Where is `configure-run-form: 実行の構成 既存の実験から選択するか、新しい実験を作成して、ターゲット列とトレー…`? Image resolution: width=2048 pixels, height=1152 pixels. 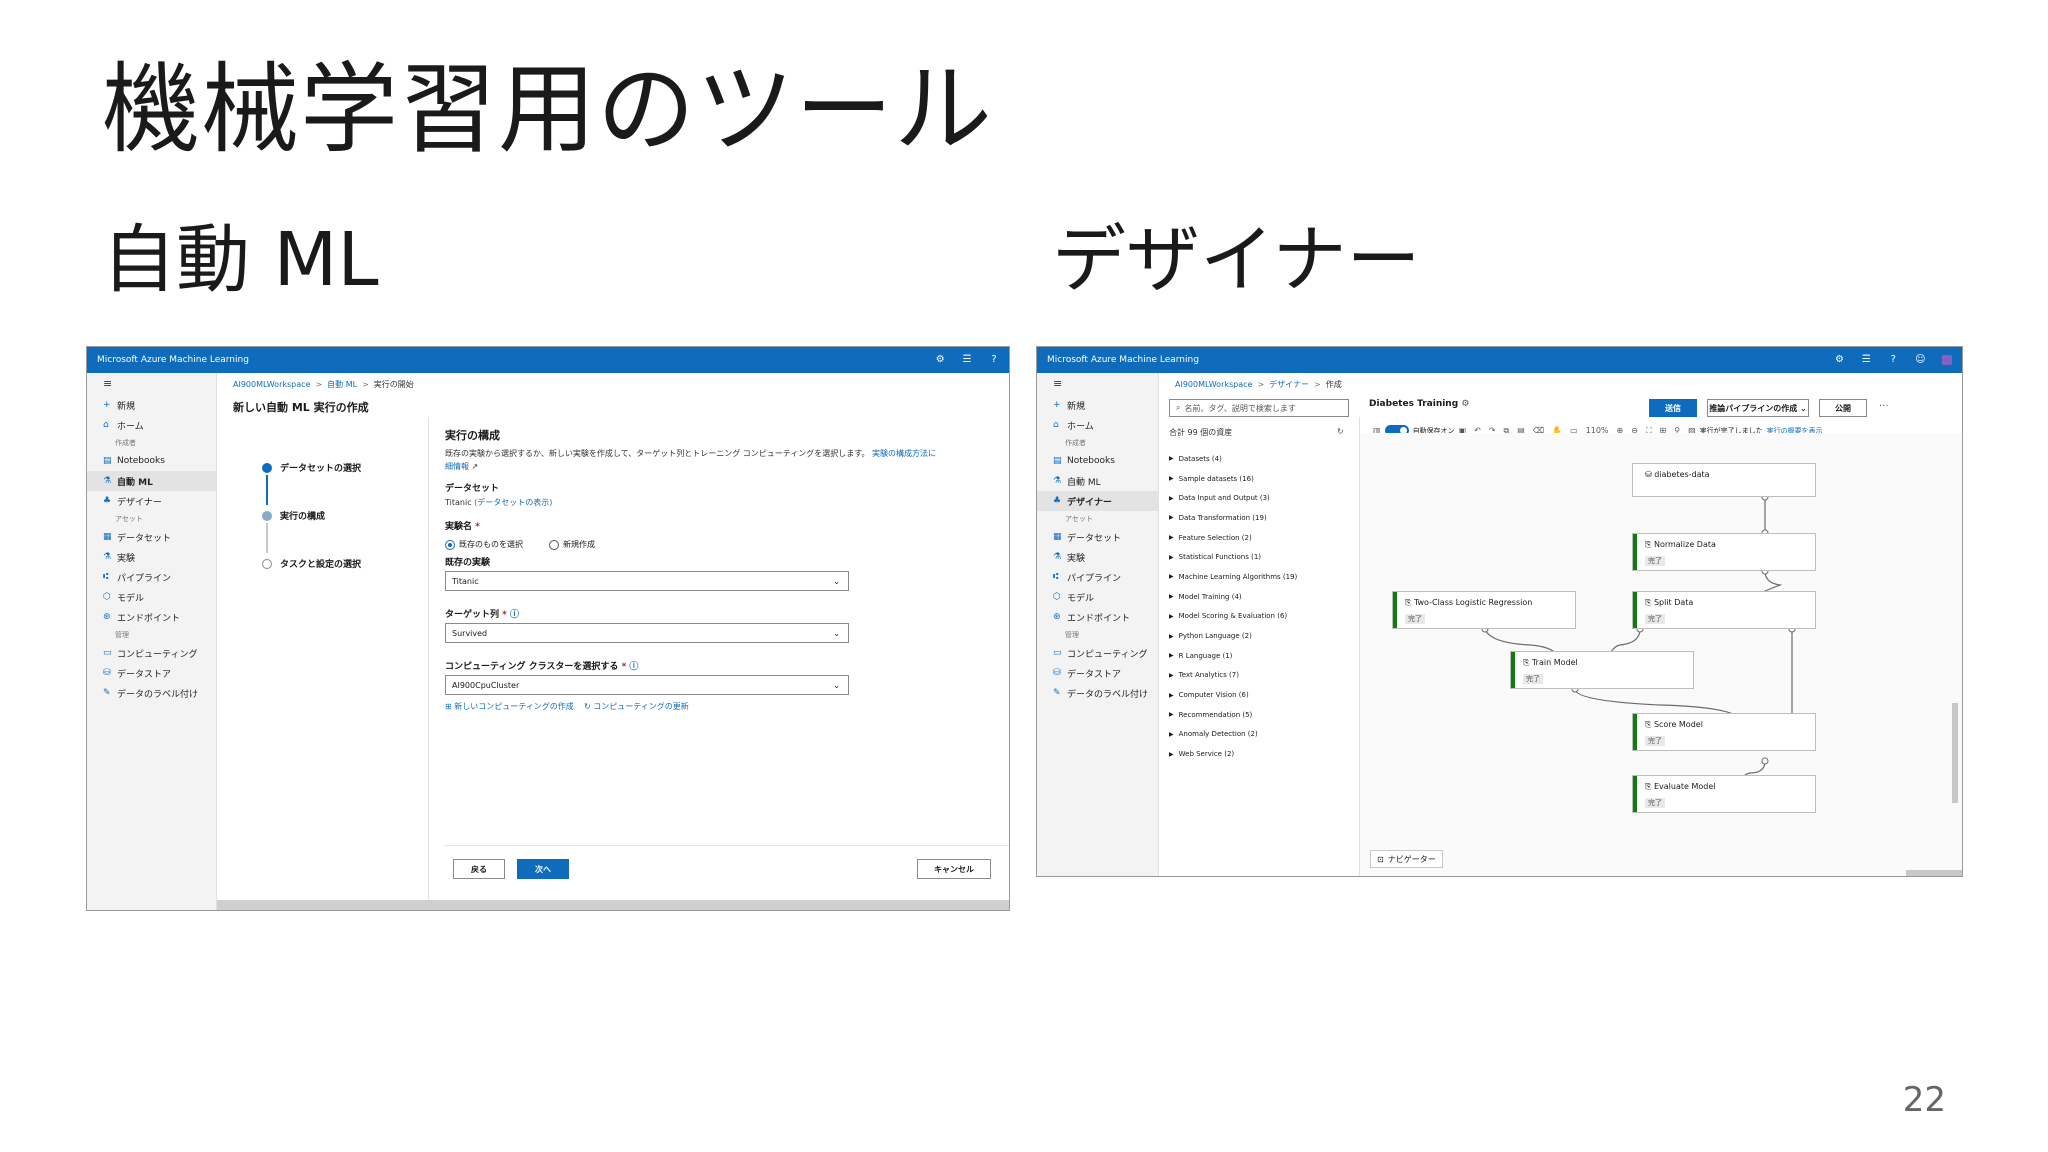 configure-run-form: 実行の構成 既存の実験から選択するか、新しい実験を作成して、ターゲット列とトレー… is located at coordinates (727, 663).